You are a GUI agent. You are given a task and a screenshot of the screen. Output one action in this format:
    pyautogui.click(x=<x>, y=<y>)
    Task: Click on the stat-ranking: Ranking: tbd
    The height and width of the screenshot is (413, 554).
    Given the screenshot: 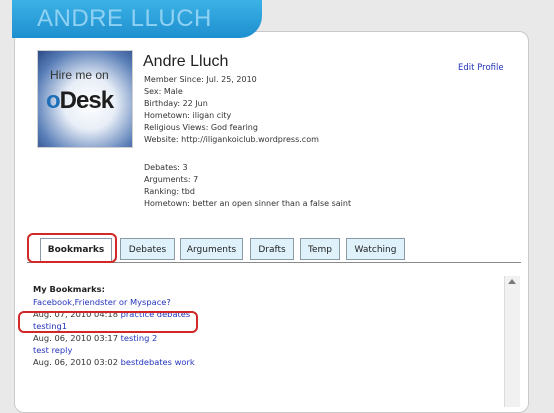 What is the action you would take?
    pyautogui.click(x=169, y=191)
    